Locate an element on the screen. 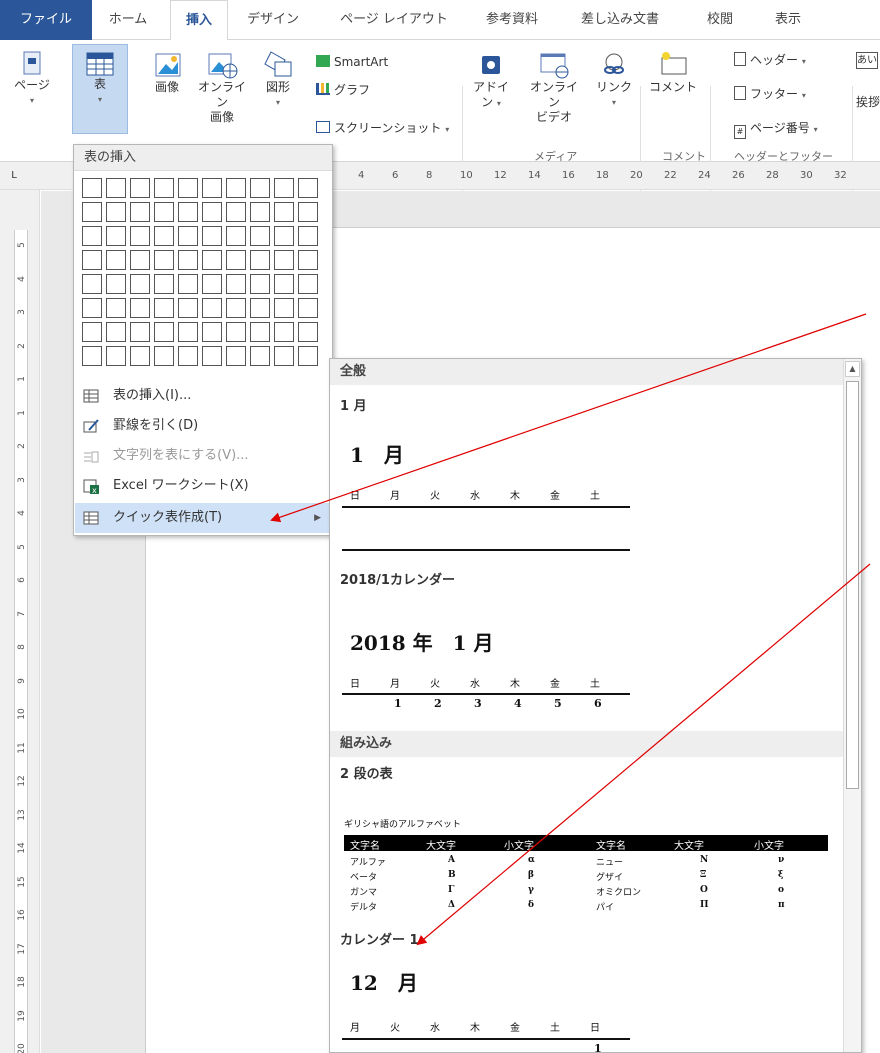  tab-review: 校閲 is located at coordinates (720, 20).